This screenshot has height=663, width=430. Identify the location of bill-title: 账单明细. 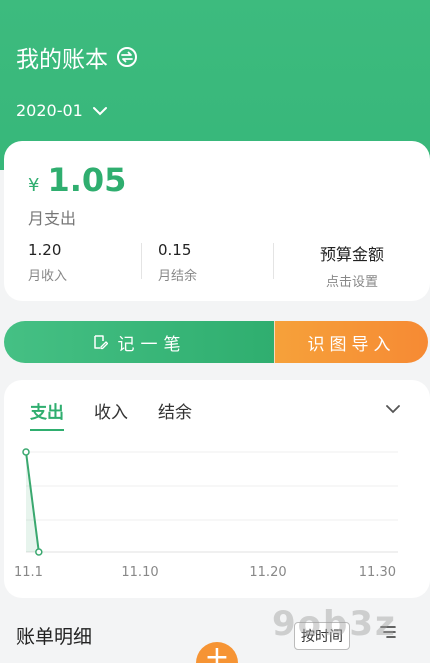
(54, 637).